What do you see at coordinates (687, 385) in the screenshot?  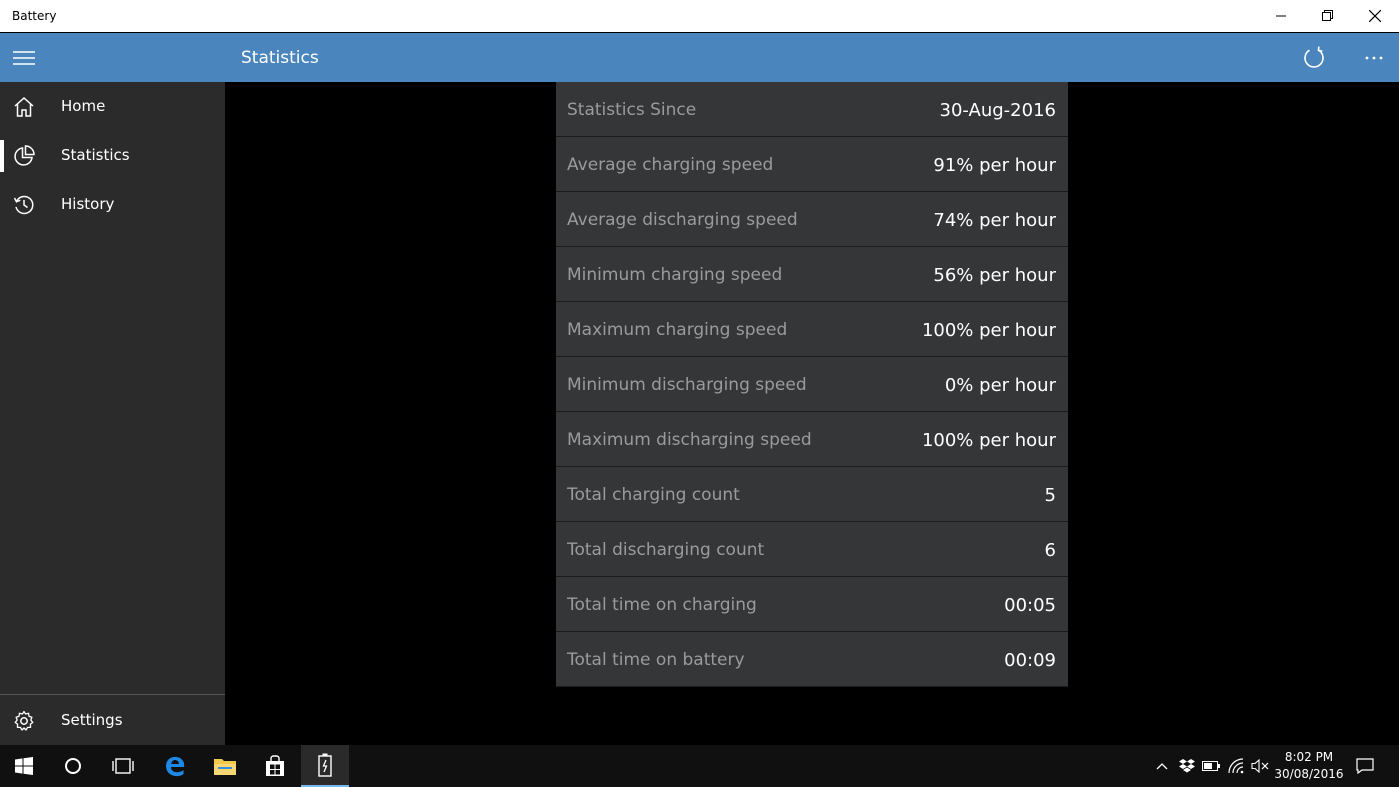 I see `stat-label: Minimum discharging speed` at bounding box center [687, 385].